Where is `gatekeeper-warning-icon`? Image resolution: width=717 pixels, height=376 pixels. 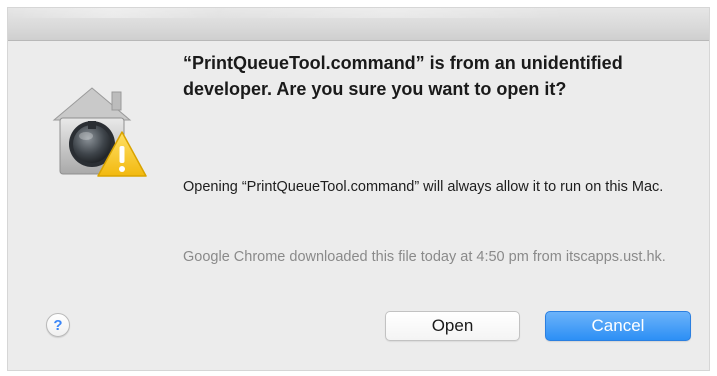
gatekeeper-warning-icon is located at coordinates (99, 132).